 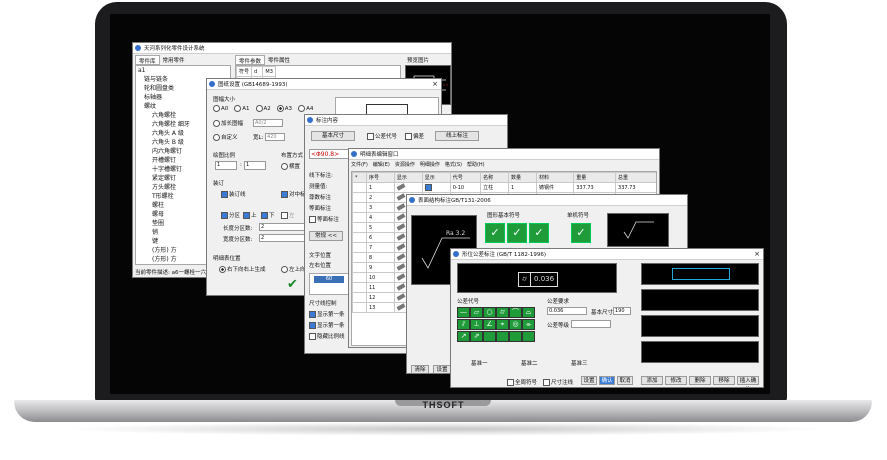 What do you see at coordinates (226, 165) in the screenshot?
I see `scale-field-1: 1` at bounding box center [226, 165].